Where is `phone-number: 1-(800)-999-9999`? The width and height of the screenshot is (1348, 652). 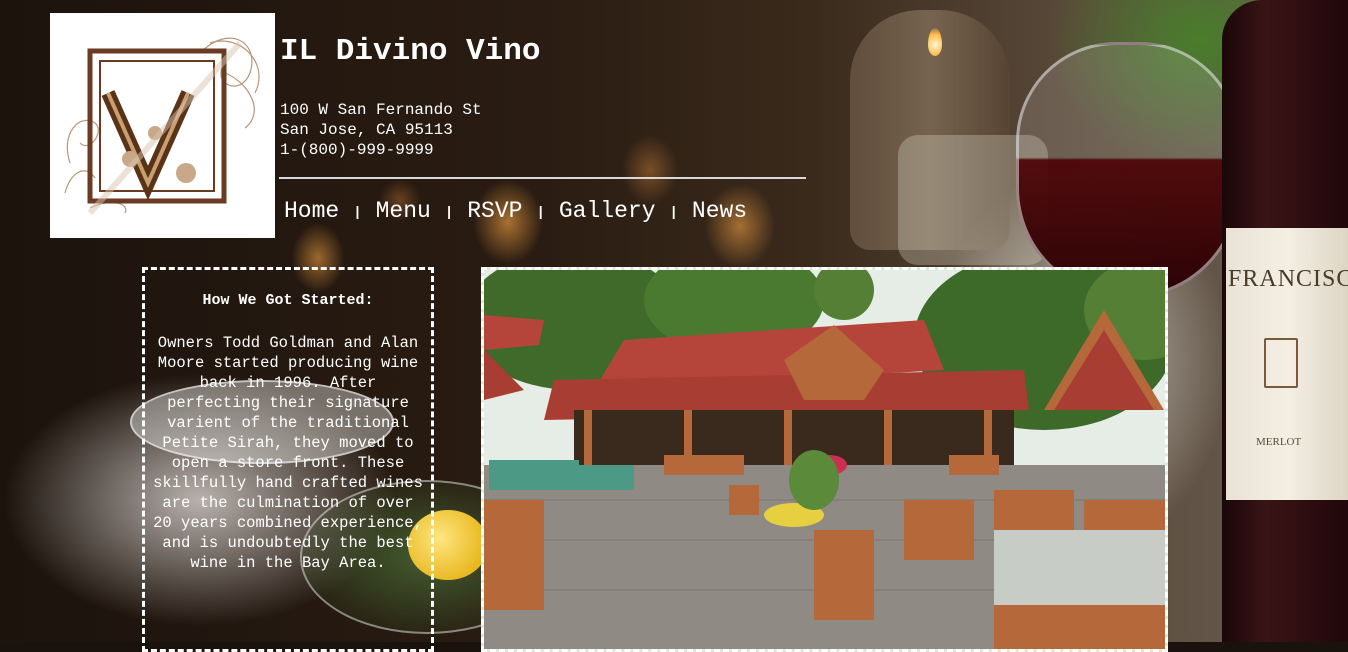 phone-number: 1-(800)-999-9999 is located at coordinates (381, 150).